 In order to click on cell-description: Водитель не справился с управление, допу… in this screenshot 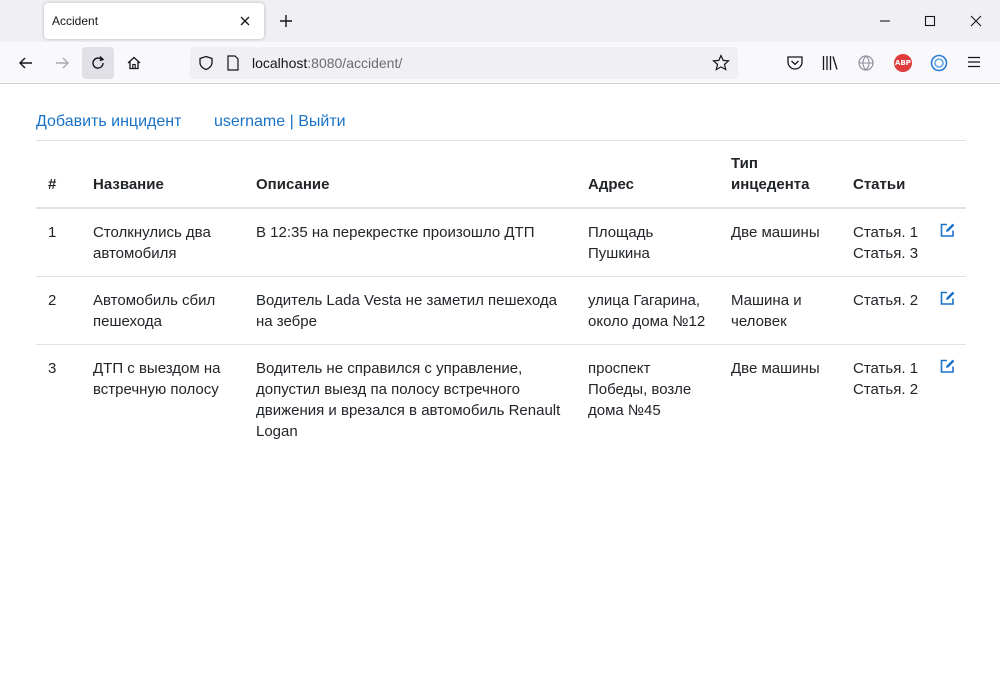, I will do `click(408, 400)`.